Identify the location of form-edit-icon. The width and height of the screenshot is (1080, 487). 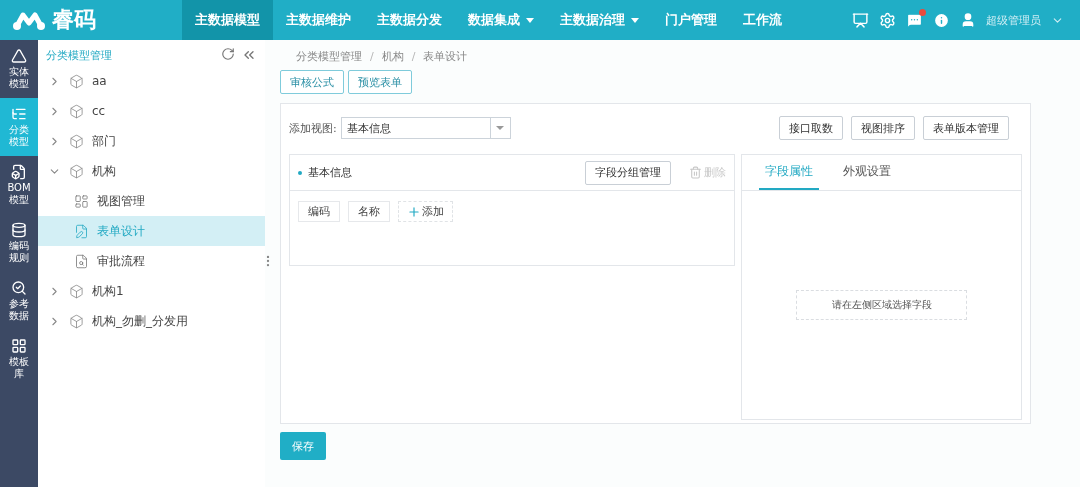
(81, 231).